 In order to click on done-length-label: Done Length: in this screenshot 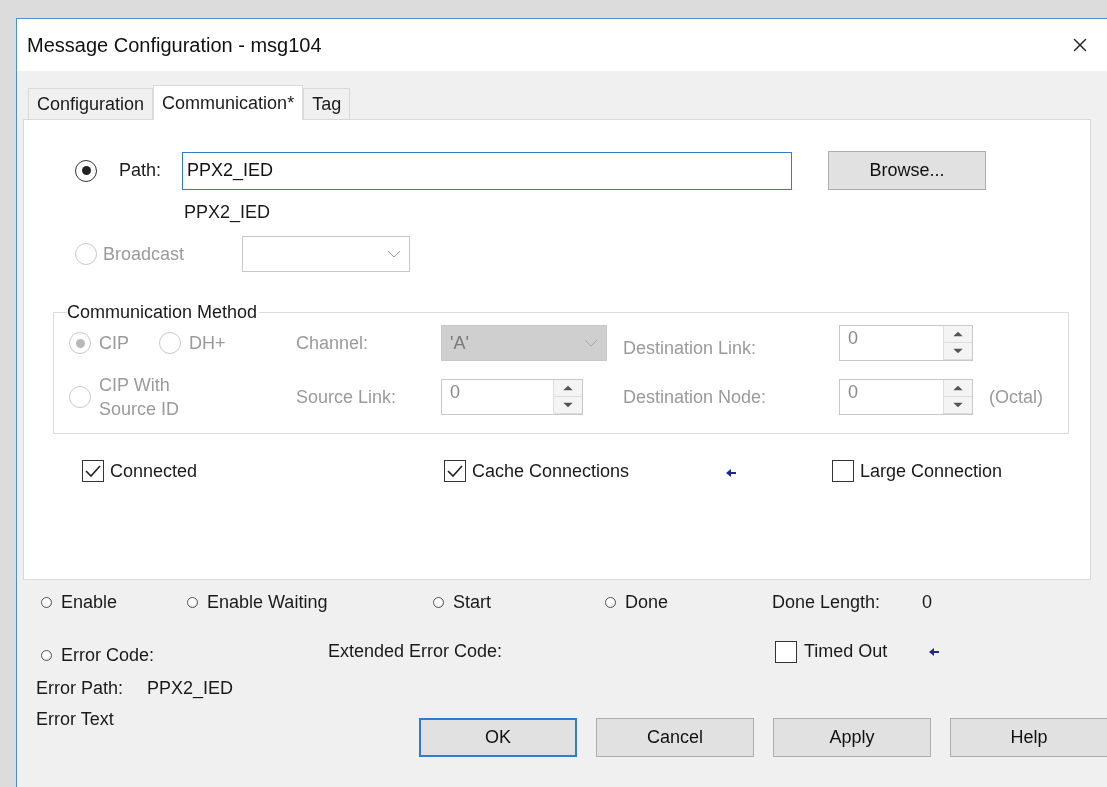, I will do `click(827, 602)`.